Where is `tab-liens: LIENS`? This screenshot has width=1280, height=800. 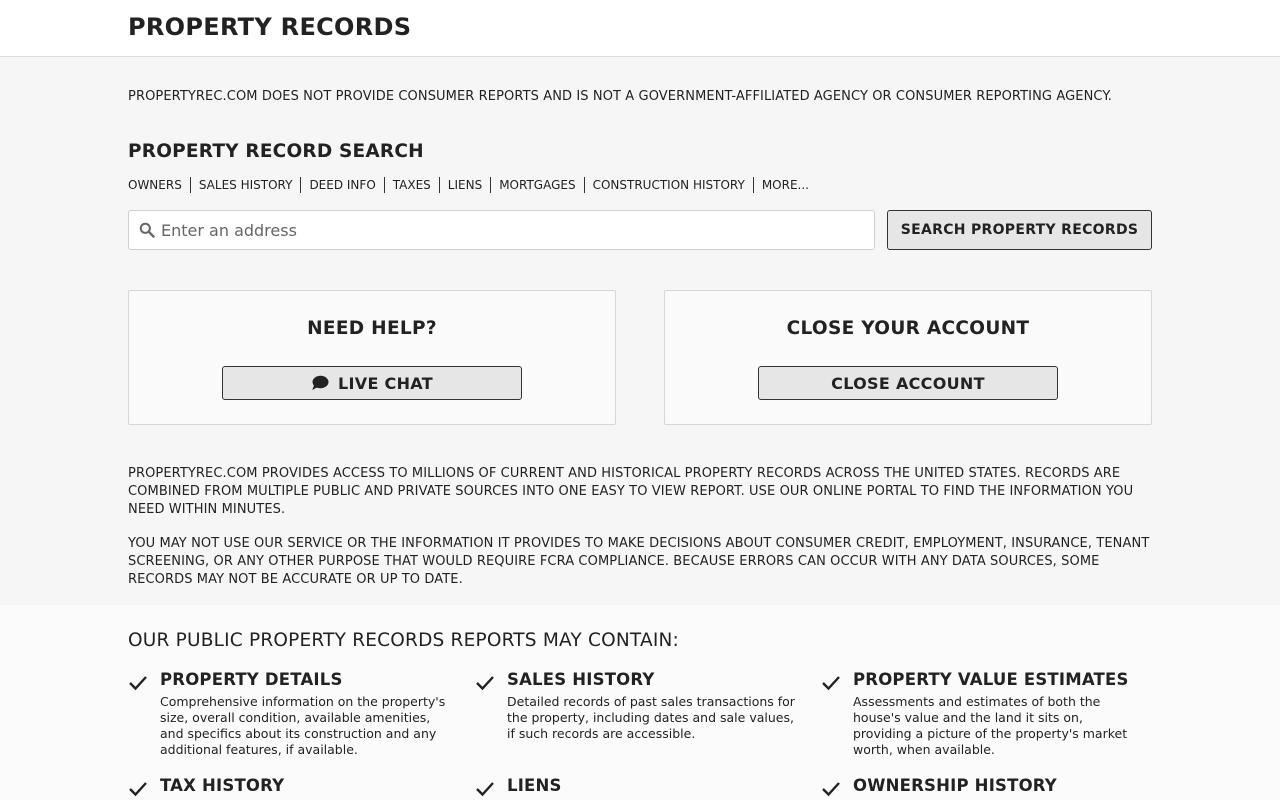
tab-liens: LIENS is located at coordinates (464, 185).